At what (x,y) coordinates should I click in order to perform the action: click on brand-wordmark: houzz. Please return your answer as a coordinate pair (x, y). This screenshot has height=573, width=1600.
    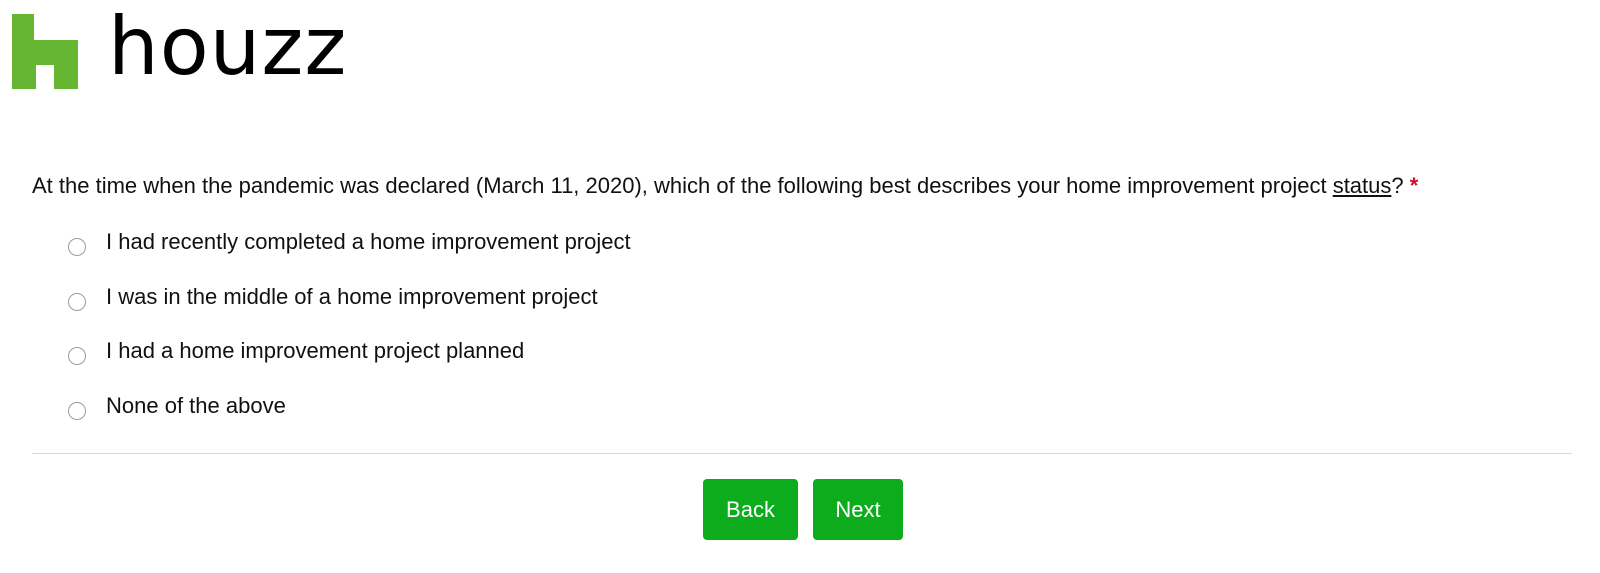
    Looking at the image, I should click on (228, 46).